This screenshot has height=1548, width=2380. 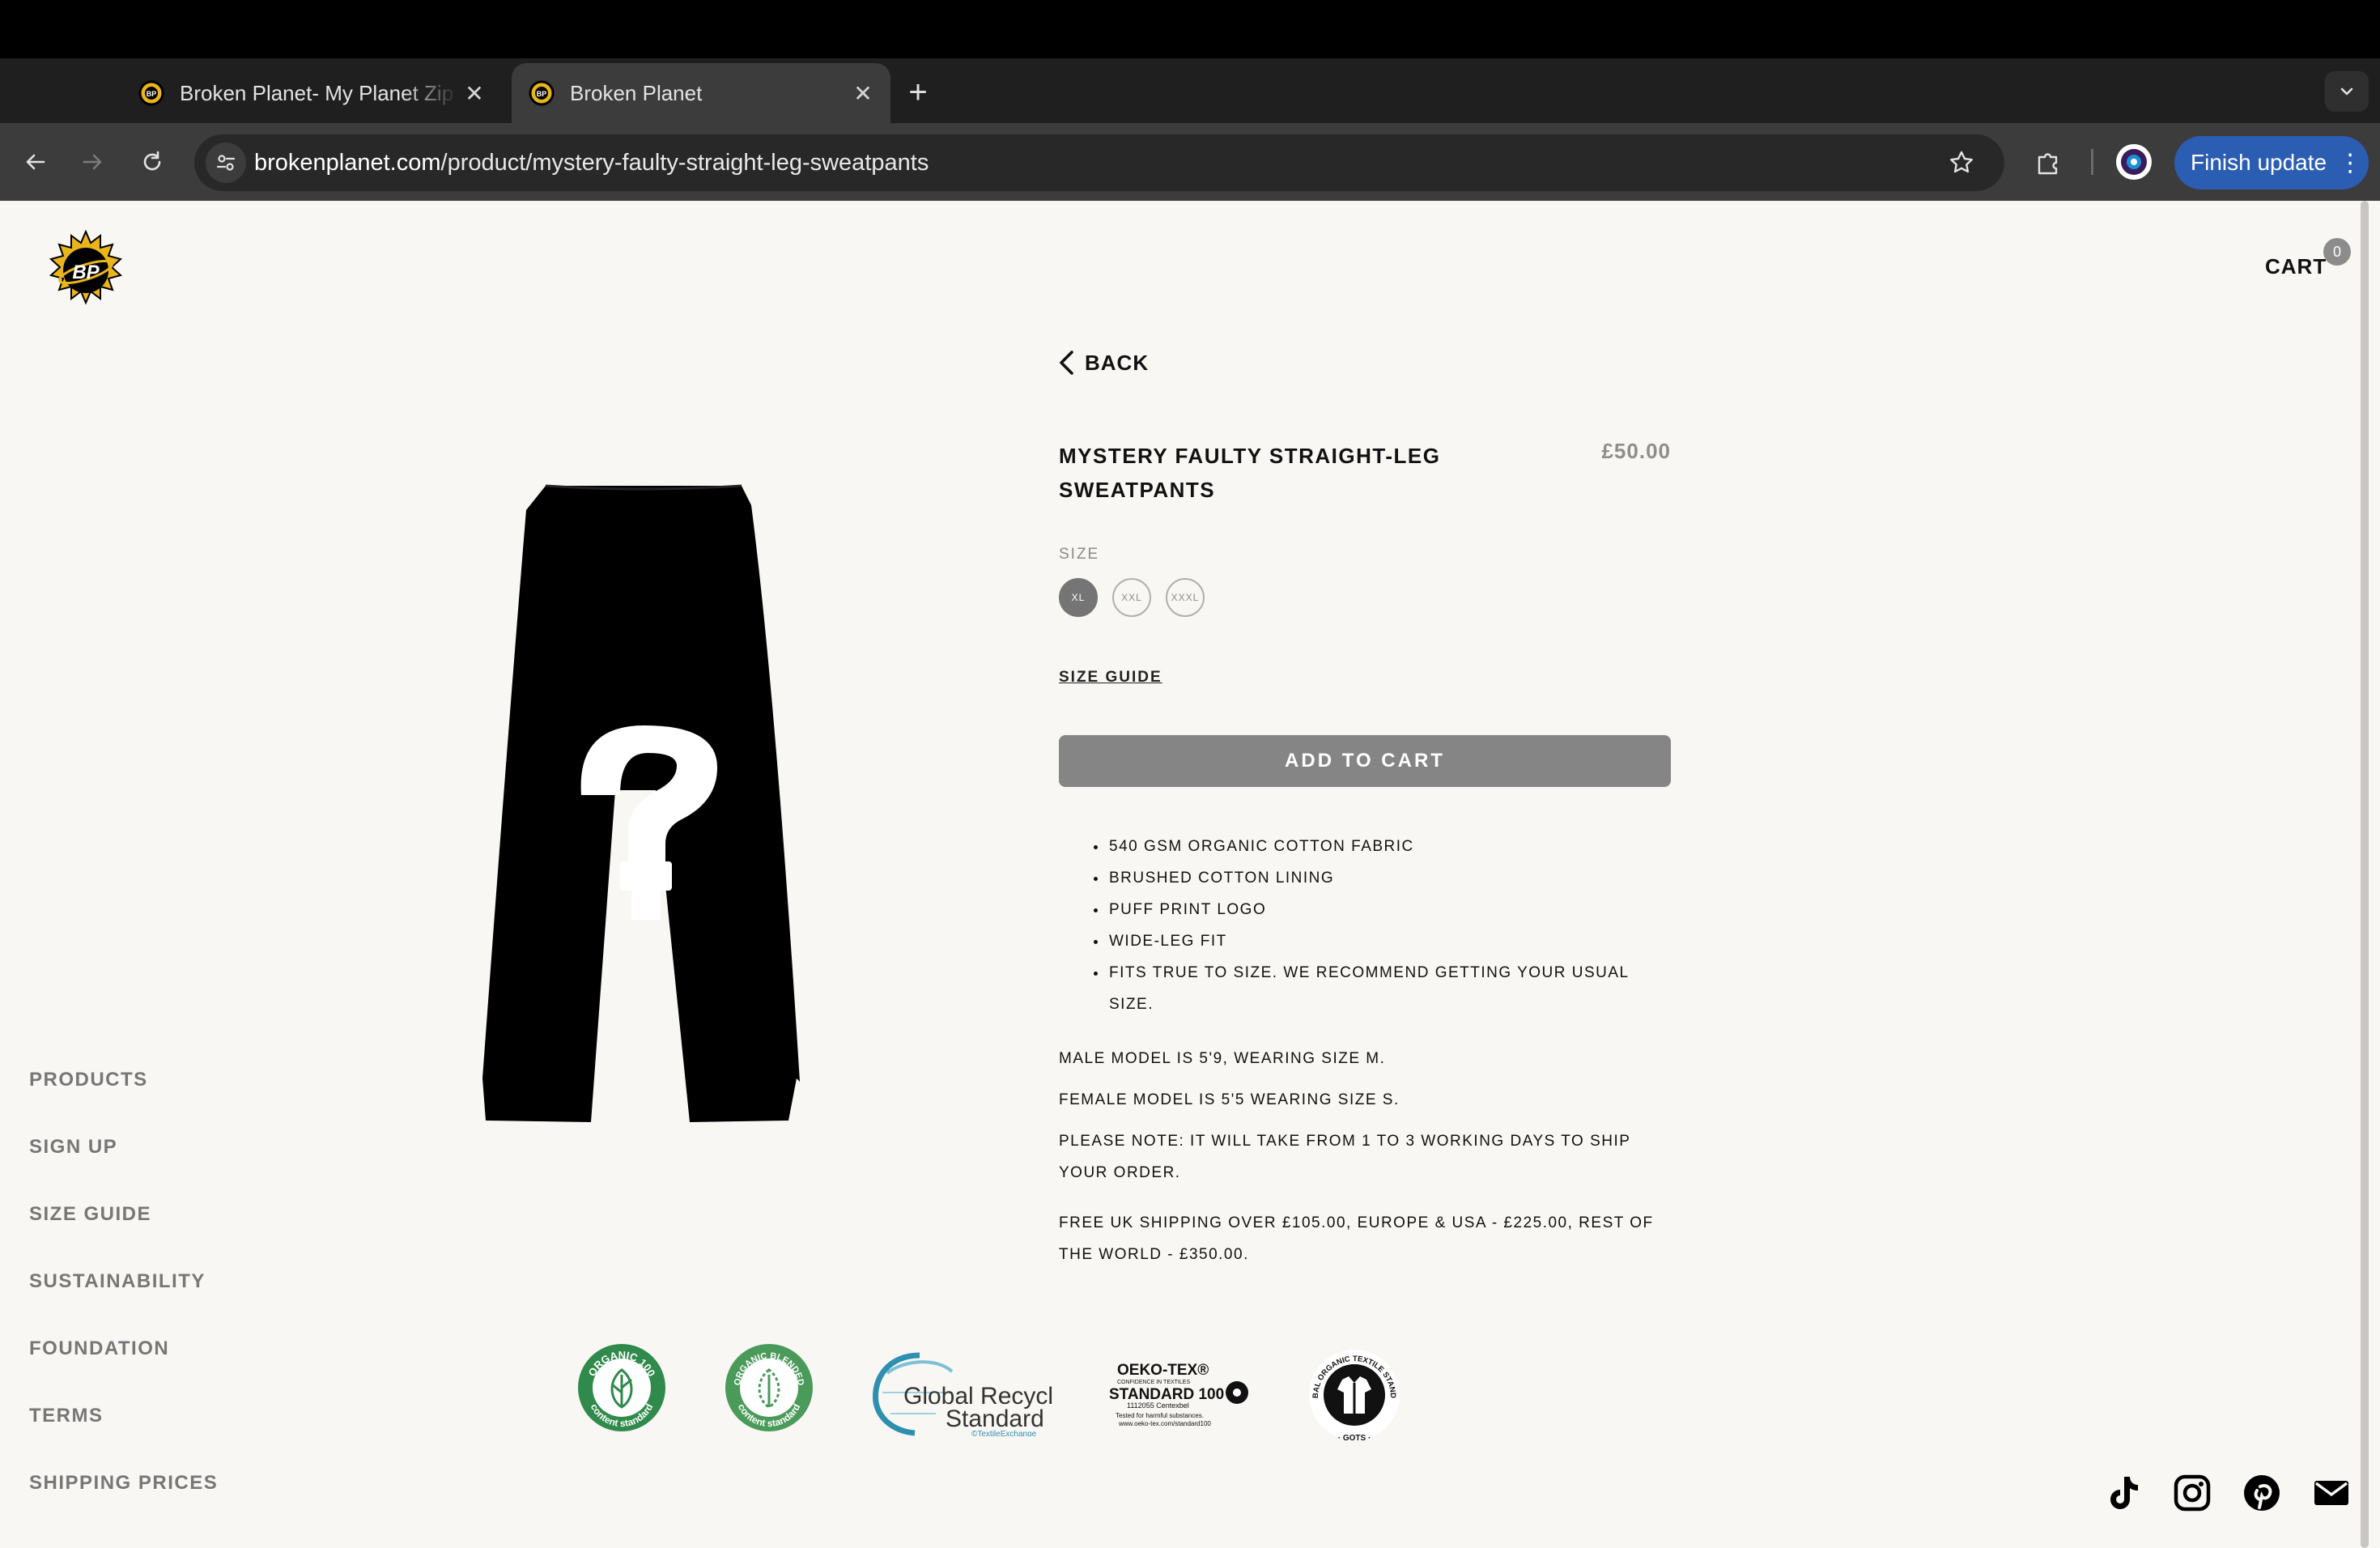 I want to click on profile-avatar, so click(x=2134, y=162).